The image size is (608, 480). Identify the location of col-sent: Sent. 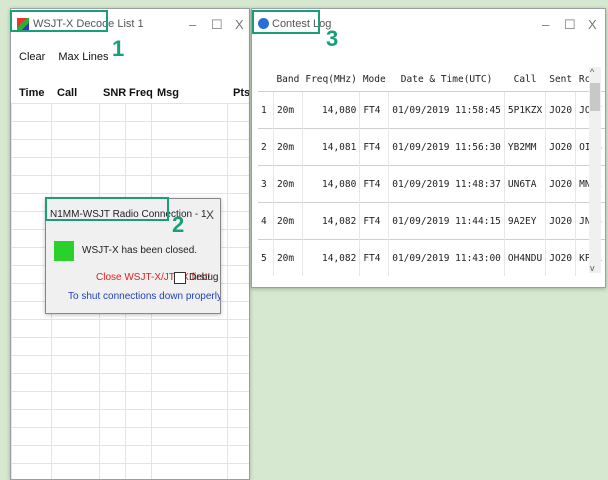
(561, 79).